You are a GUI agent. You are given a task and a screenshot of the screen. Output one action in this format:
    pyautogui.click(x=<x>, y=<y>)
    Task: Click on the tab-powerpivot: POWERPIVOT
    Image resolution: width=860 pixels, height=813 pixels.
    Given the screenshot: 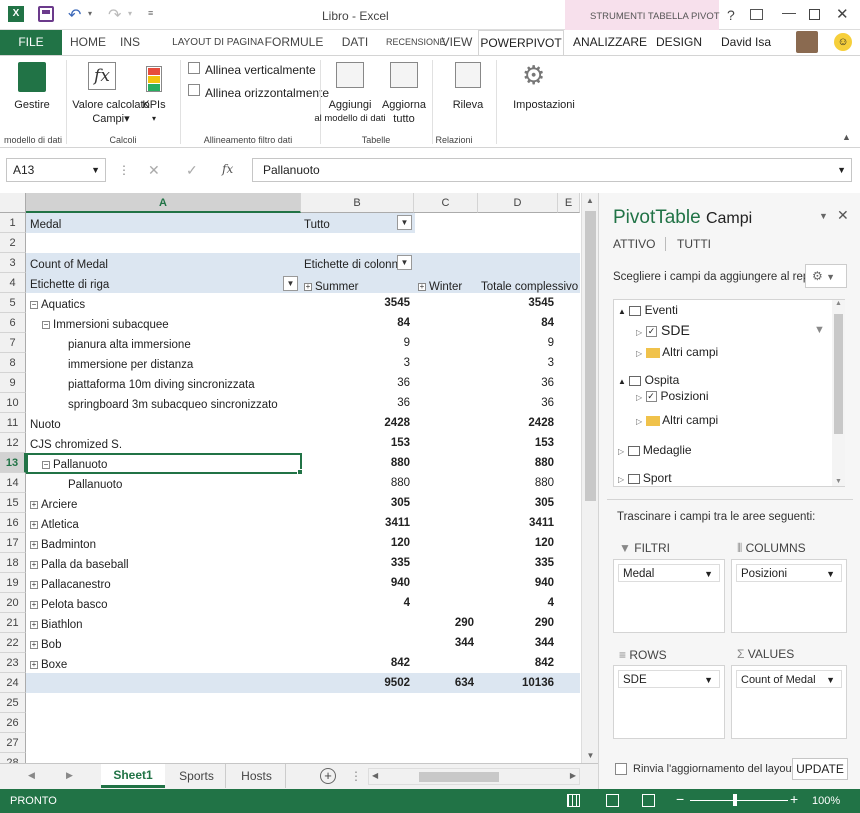 What is the action you would take?
    pyautogui.click(x=521, y=42)
    